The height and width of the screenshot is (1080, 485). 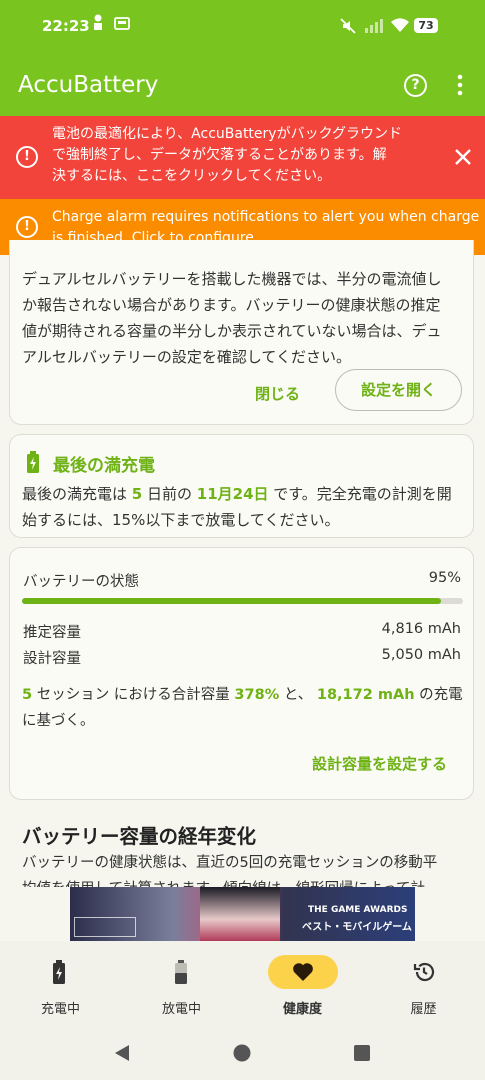 What do you see at coordinates (58, 721) in the screenshot?
I see `session-summary-line-2: に基づく。` at bounding box center [58, 721].